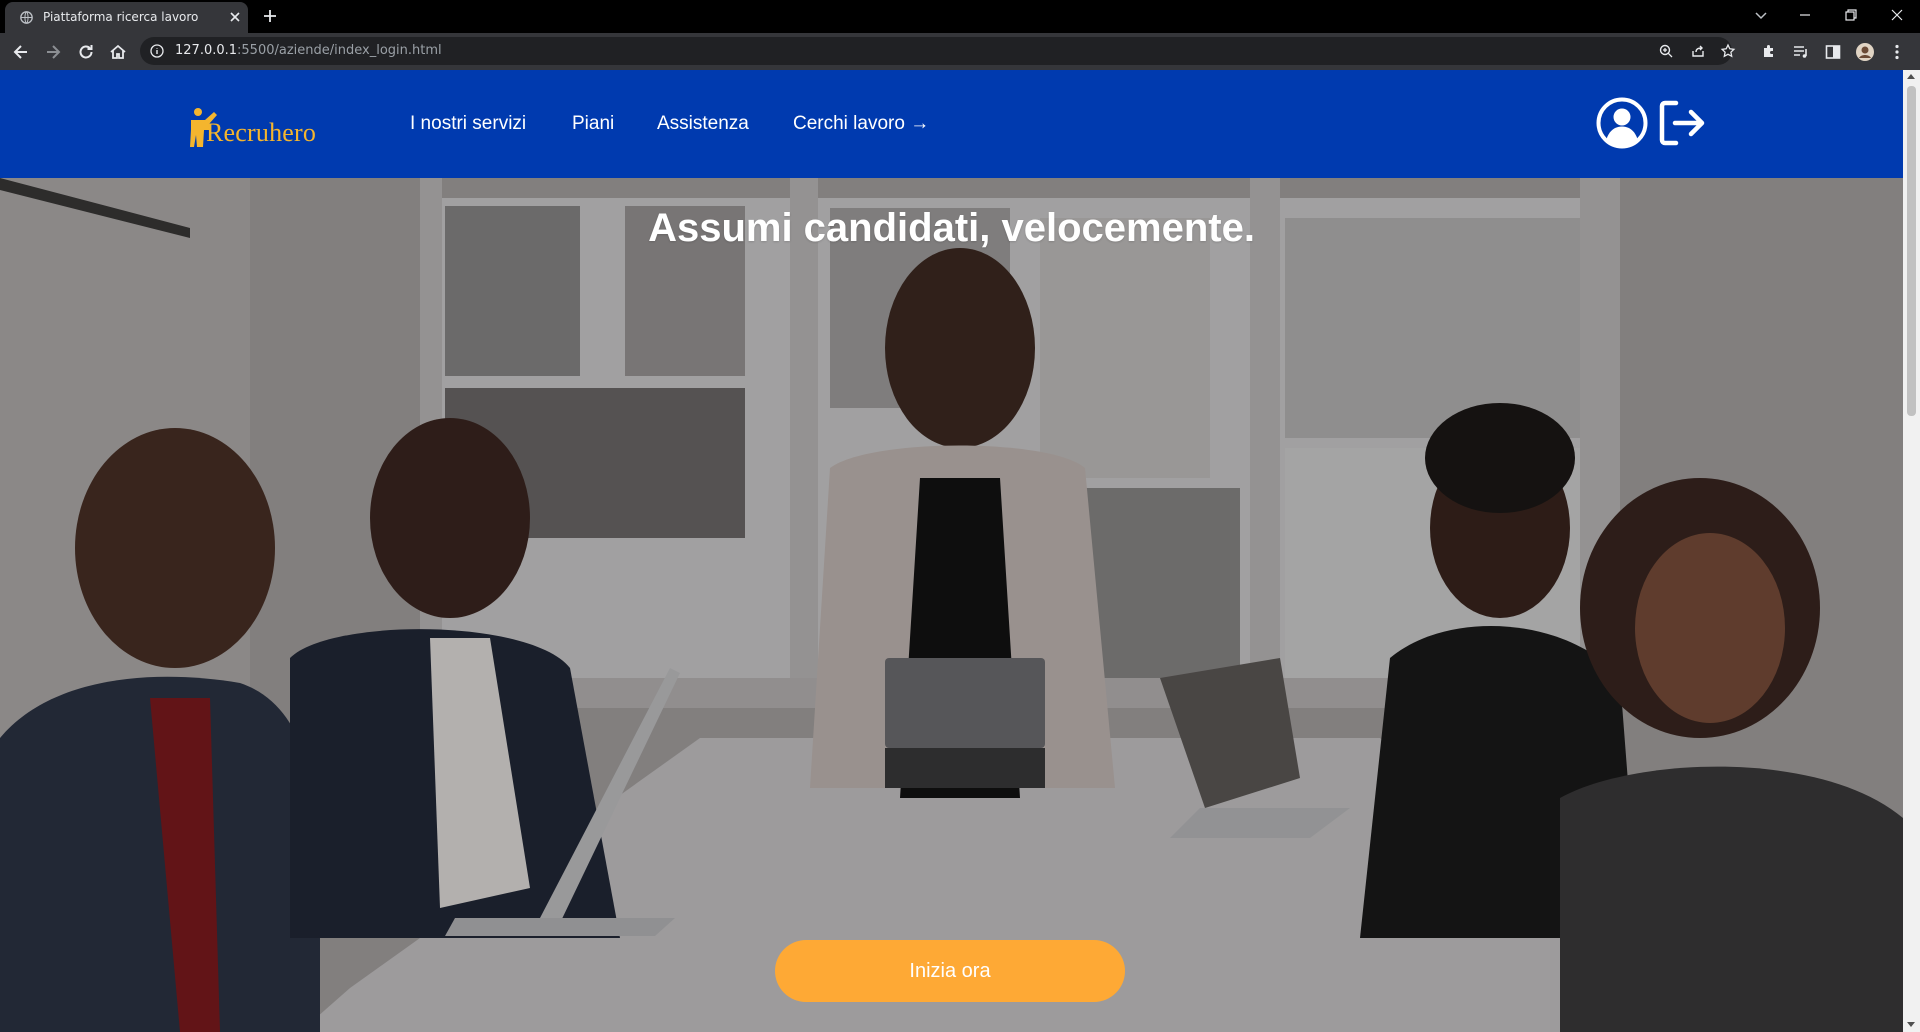  Describe the element at coordinates (1761, 15) in the screenshot. I see `tab-search-chevron-icon` at that location.